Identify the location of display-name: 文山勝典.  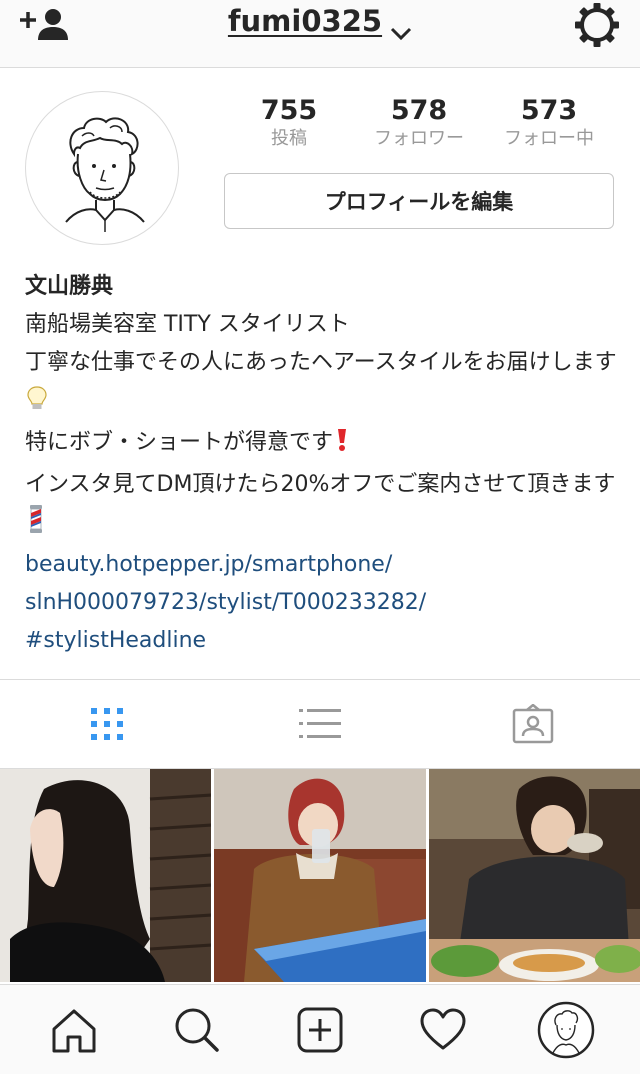
(69, 286).